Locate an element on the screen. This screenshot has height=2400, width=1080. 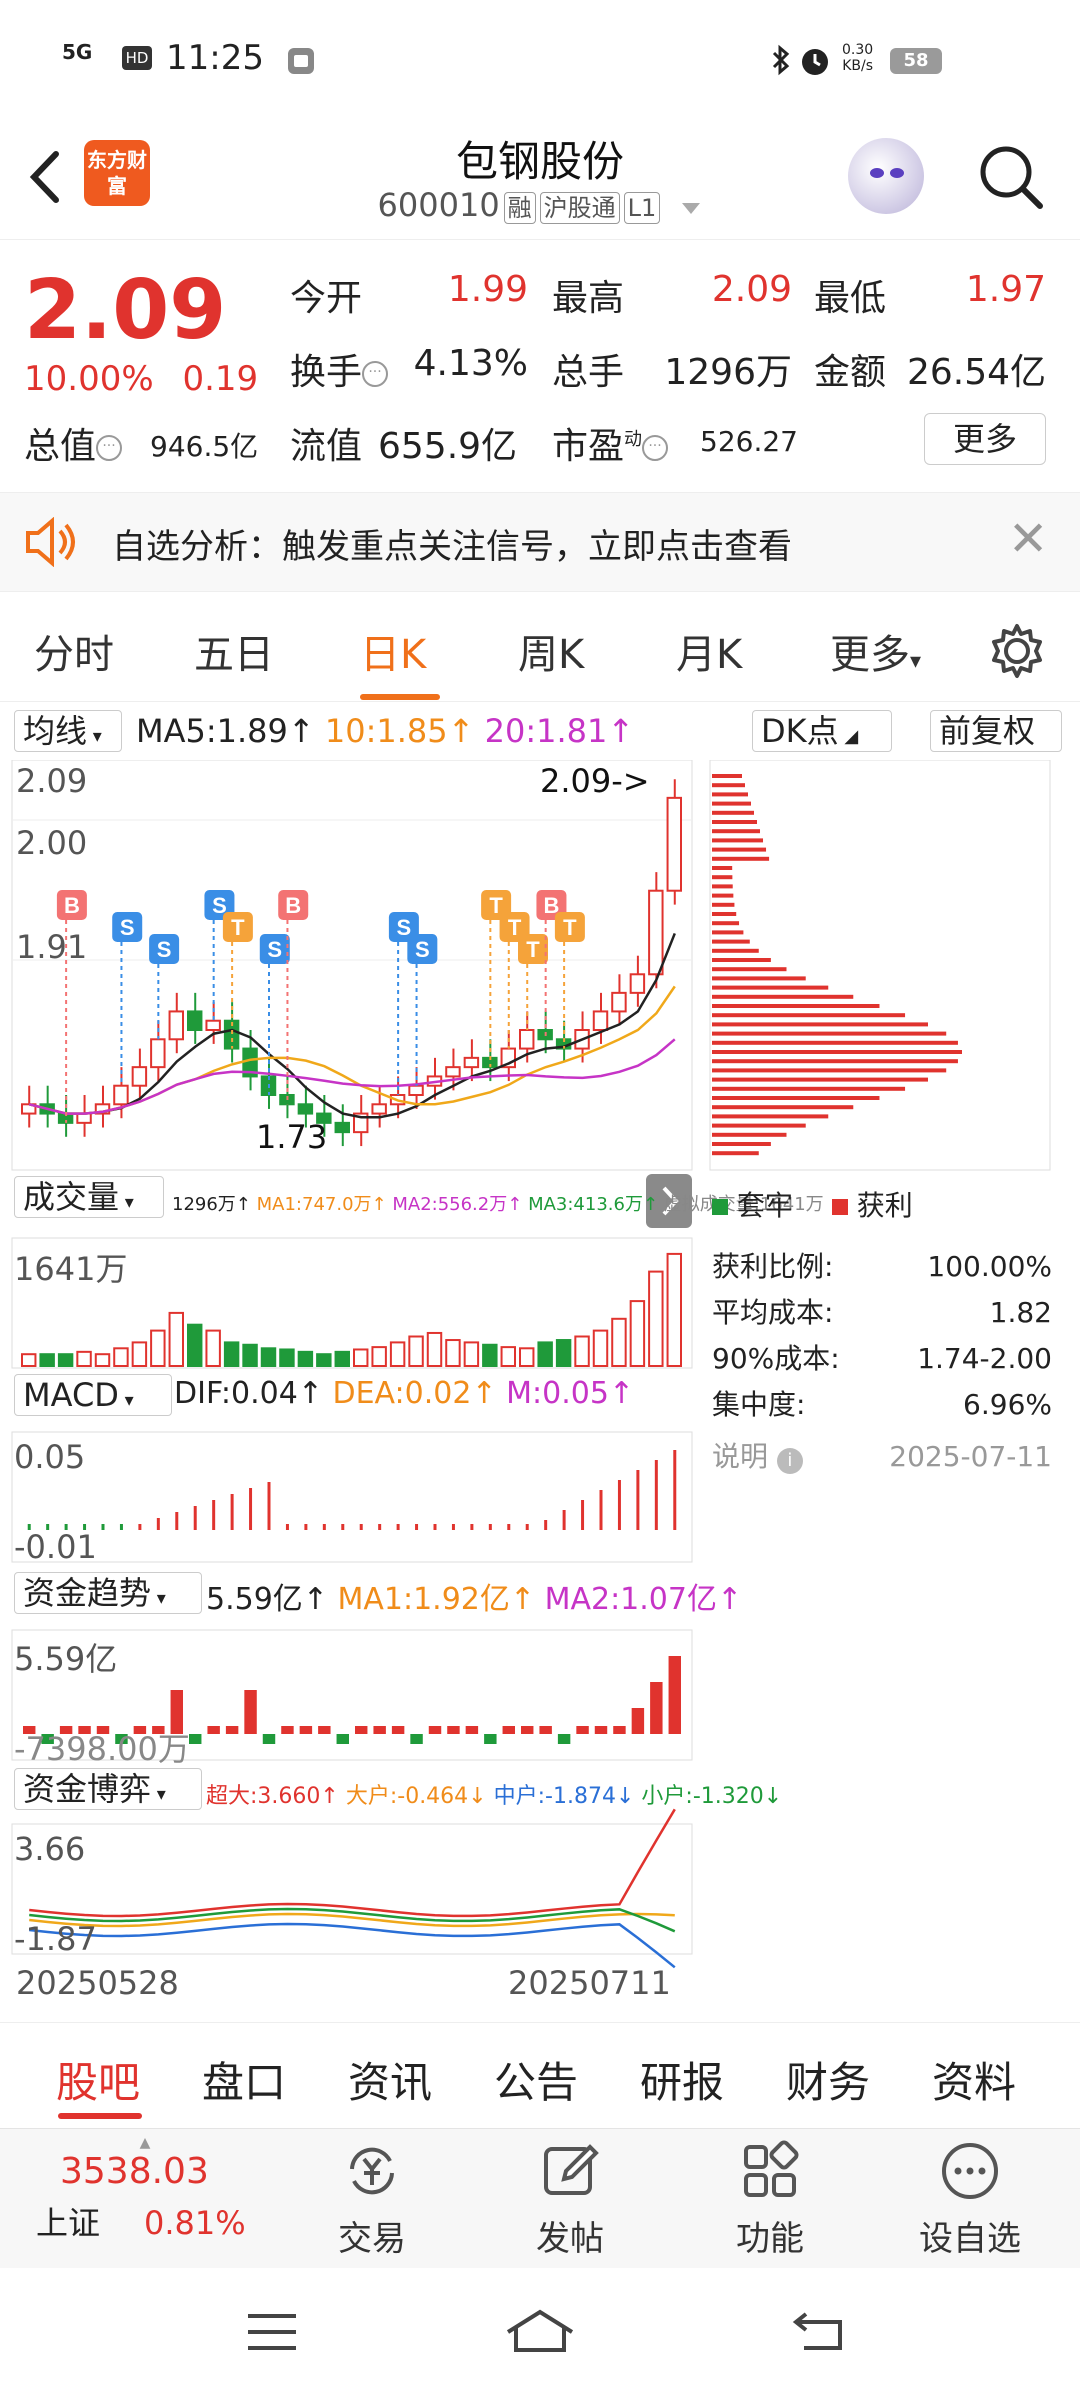
price-axis-low: 1.91 is located at coordinates (52, 947).